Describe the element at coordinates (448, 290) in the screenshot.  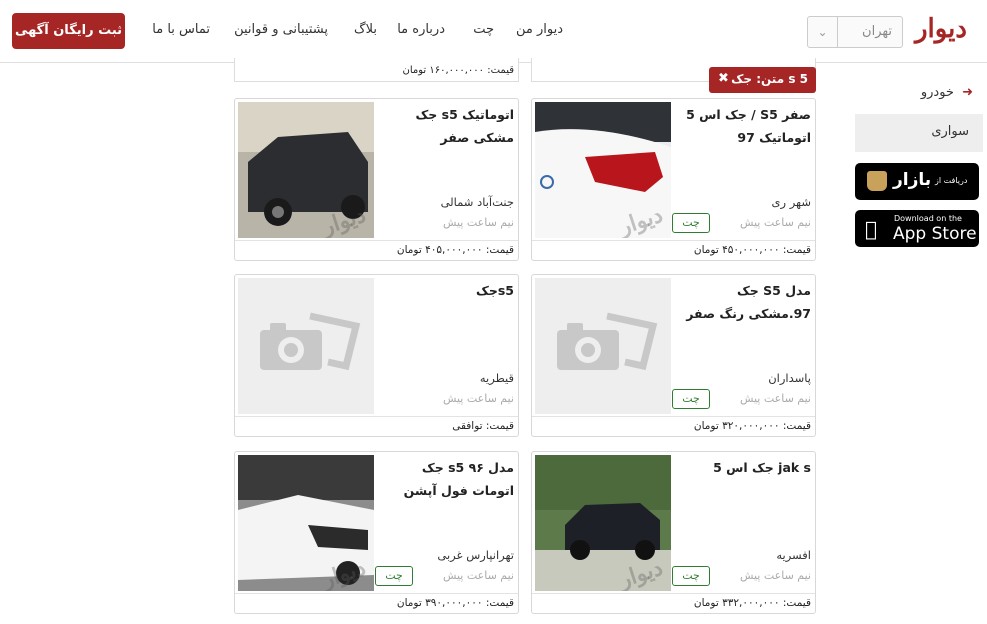
I see `ad-title: جکs5` at that location.